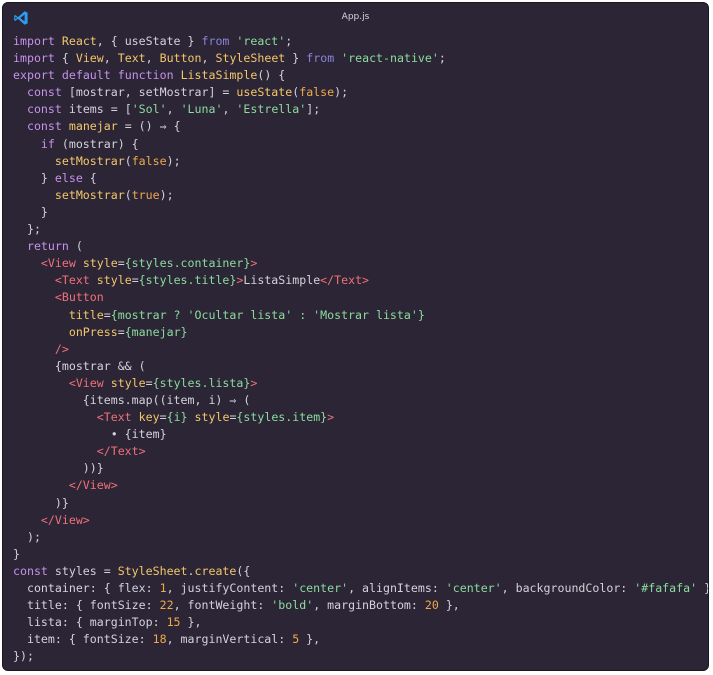 The height and width of the screenshot is (675, 713). I want to click on code-token: <Text, so click(72, 280).